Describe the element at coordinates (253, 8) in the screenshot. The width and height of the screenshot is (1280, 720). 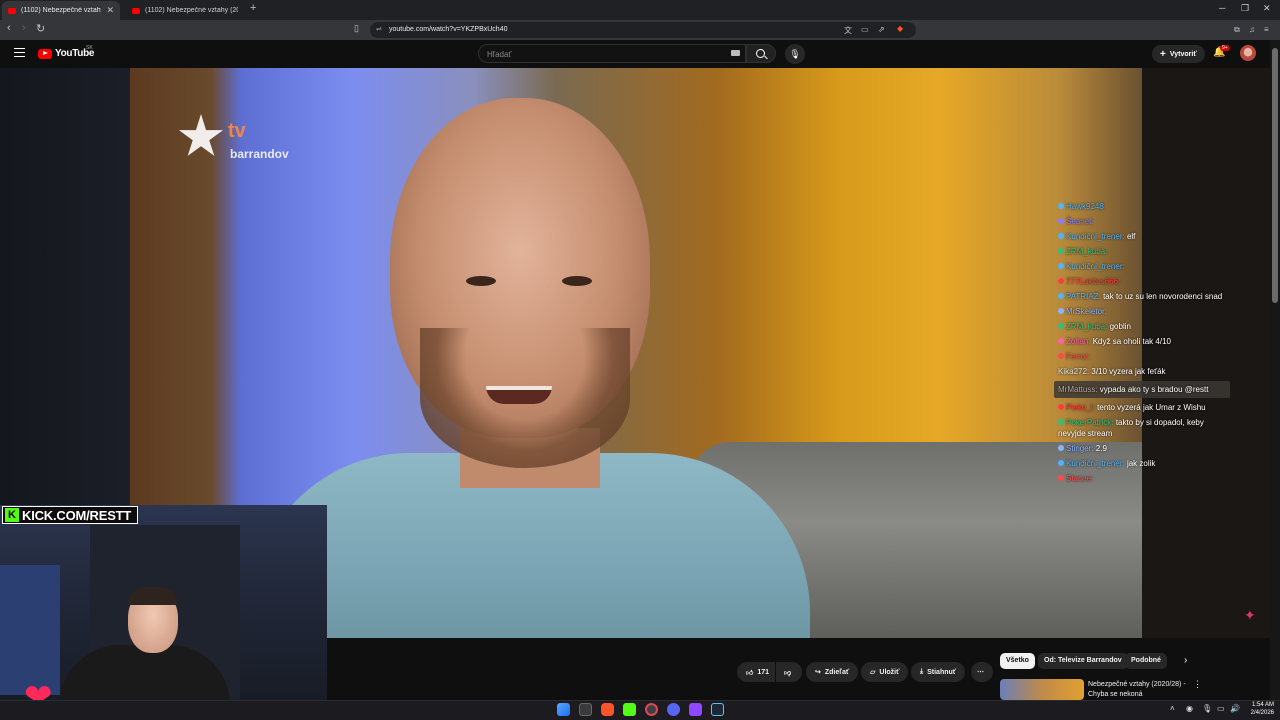
I see `new-tab-button: +` at that location.